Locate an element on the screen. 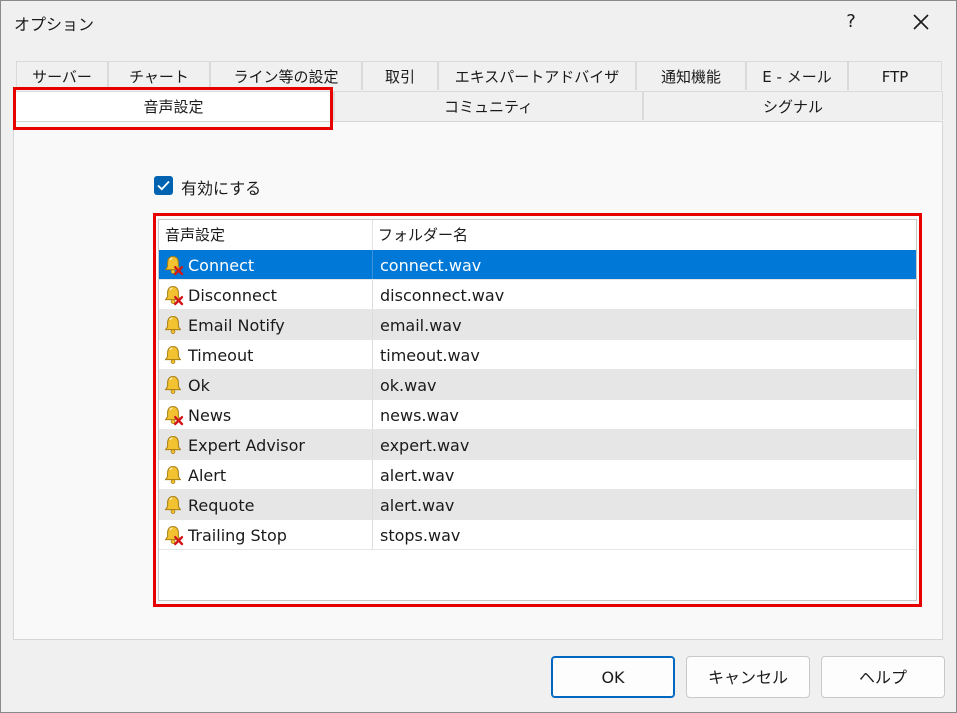  ok-button: OK is located at coordinates (613, 677).